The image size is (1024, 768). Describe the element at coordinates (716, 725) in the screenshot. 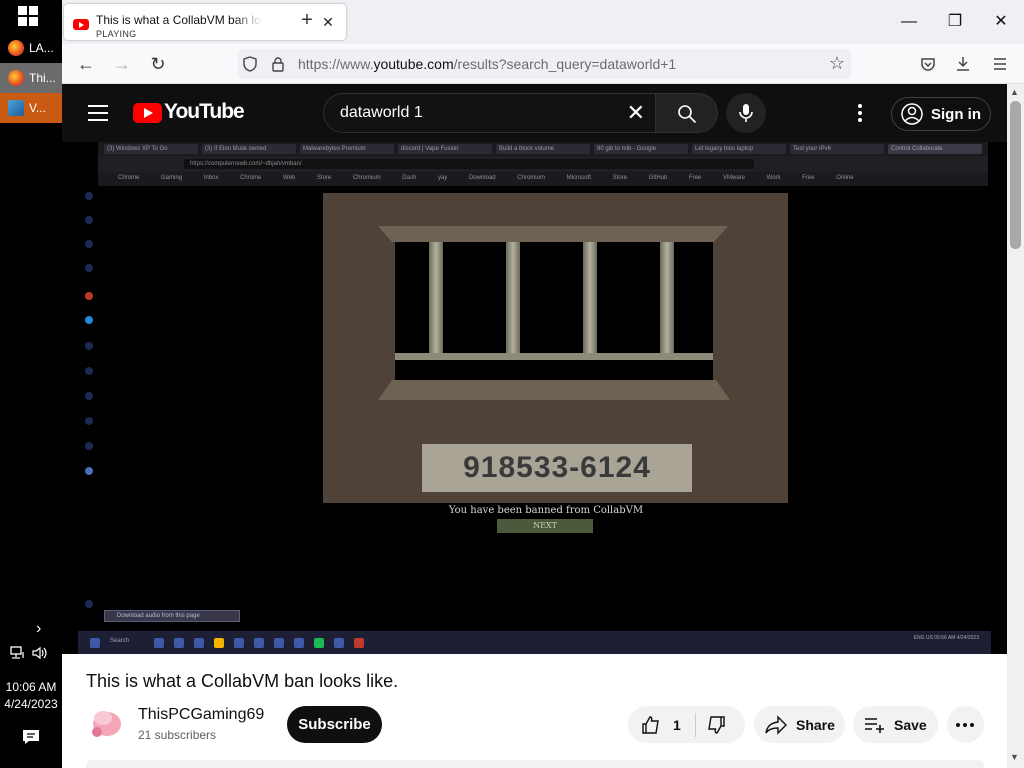

I see `thumbs-down-icon` at that location.